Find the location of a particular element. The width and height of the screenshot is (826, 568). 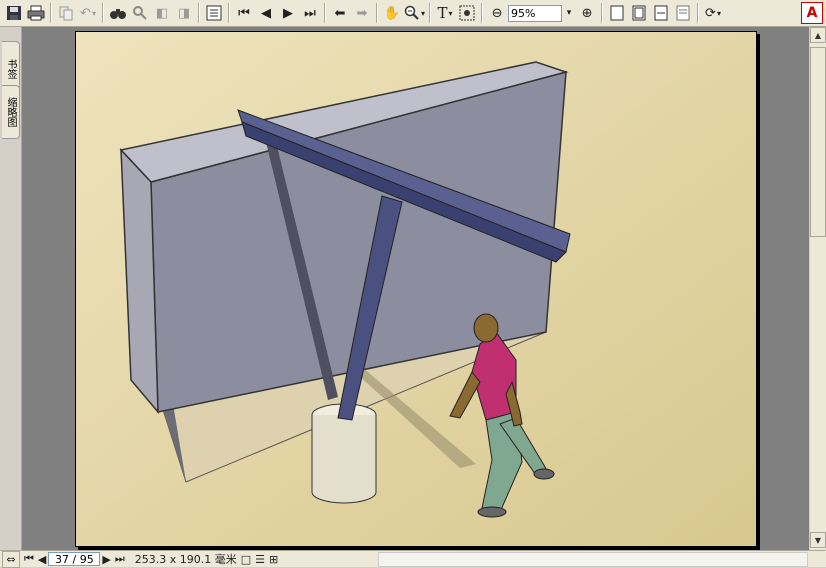

scroll-up-icon: ▲ is located at coordinates (818, 35).